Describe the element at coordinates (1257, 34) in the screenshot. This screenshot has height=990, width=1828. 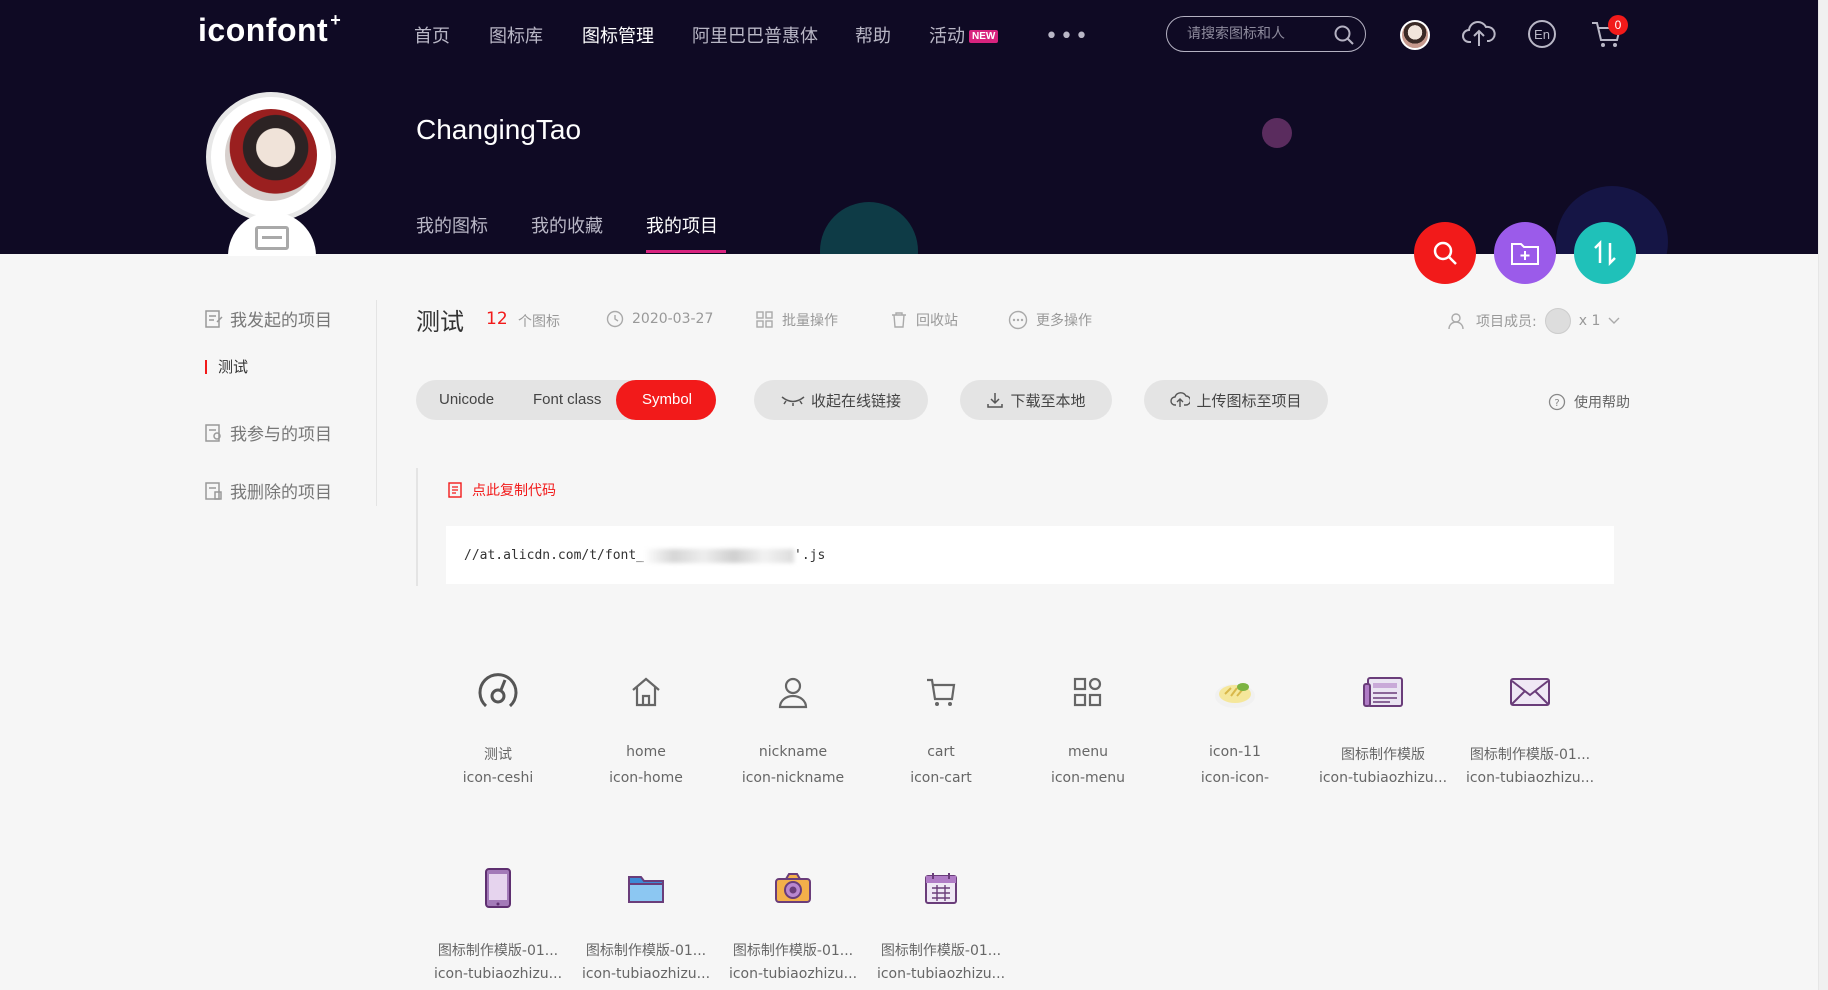
I see `search-input` at that location.